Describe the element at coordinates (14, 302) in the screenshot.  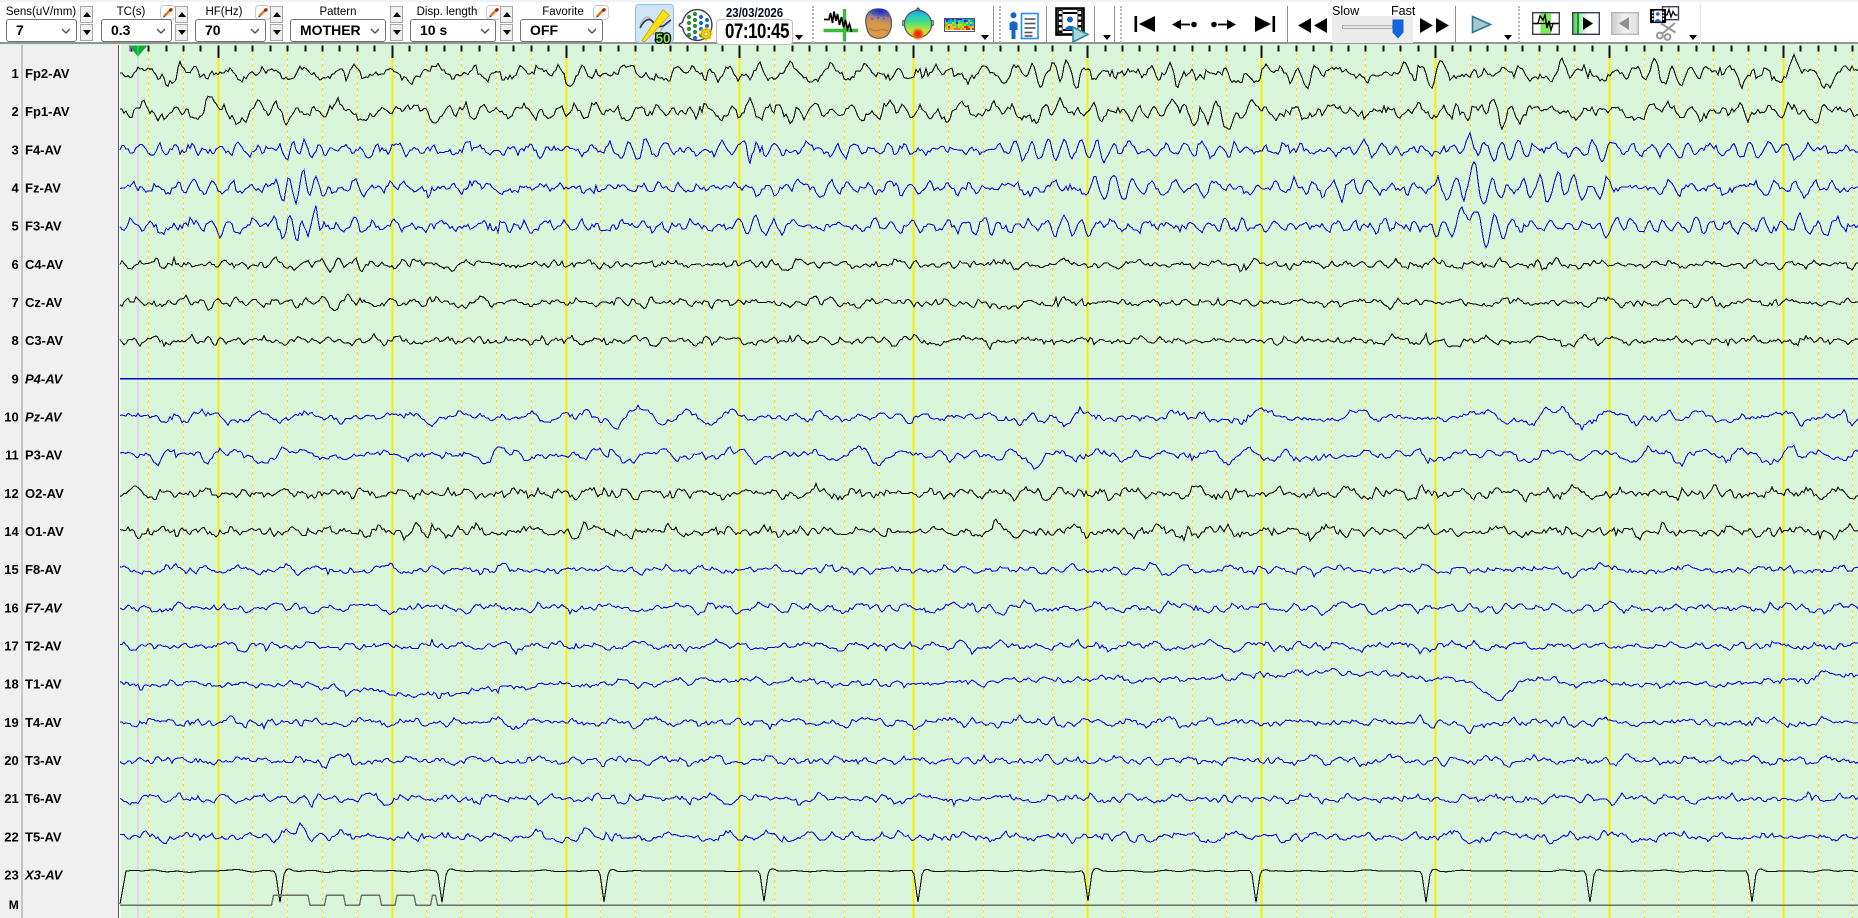
I see `svg-text: 7` at that location.